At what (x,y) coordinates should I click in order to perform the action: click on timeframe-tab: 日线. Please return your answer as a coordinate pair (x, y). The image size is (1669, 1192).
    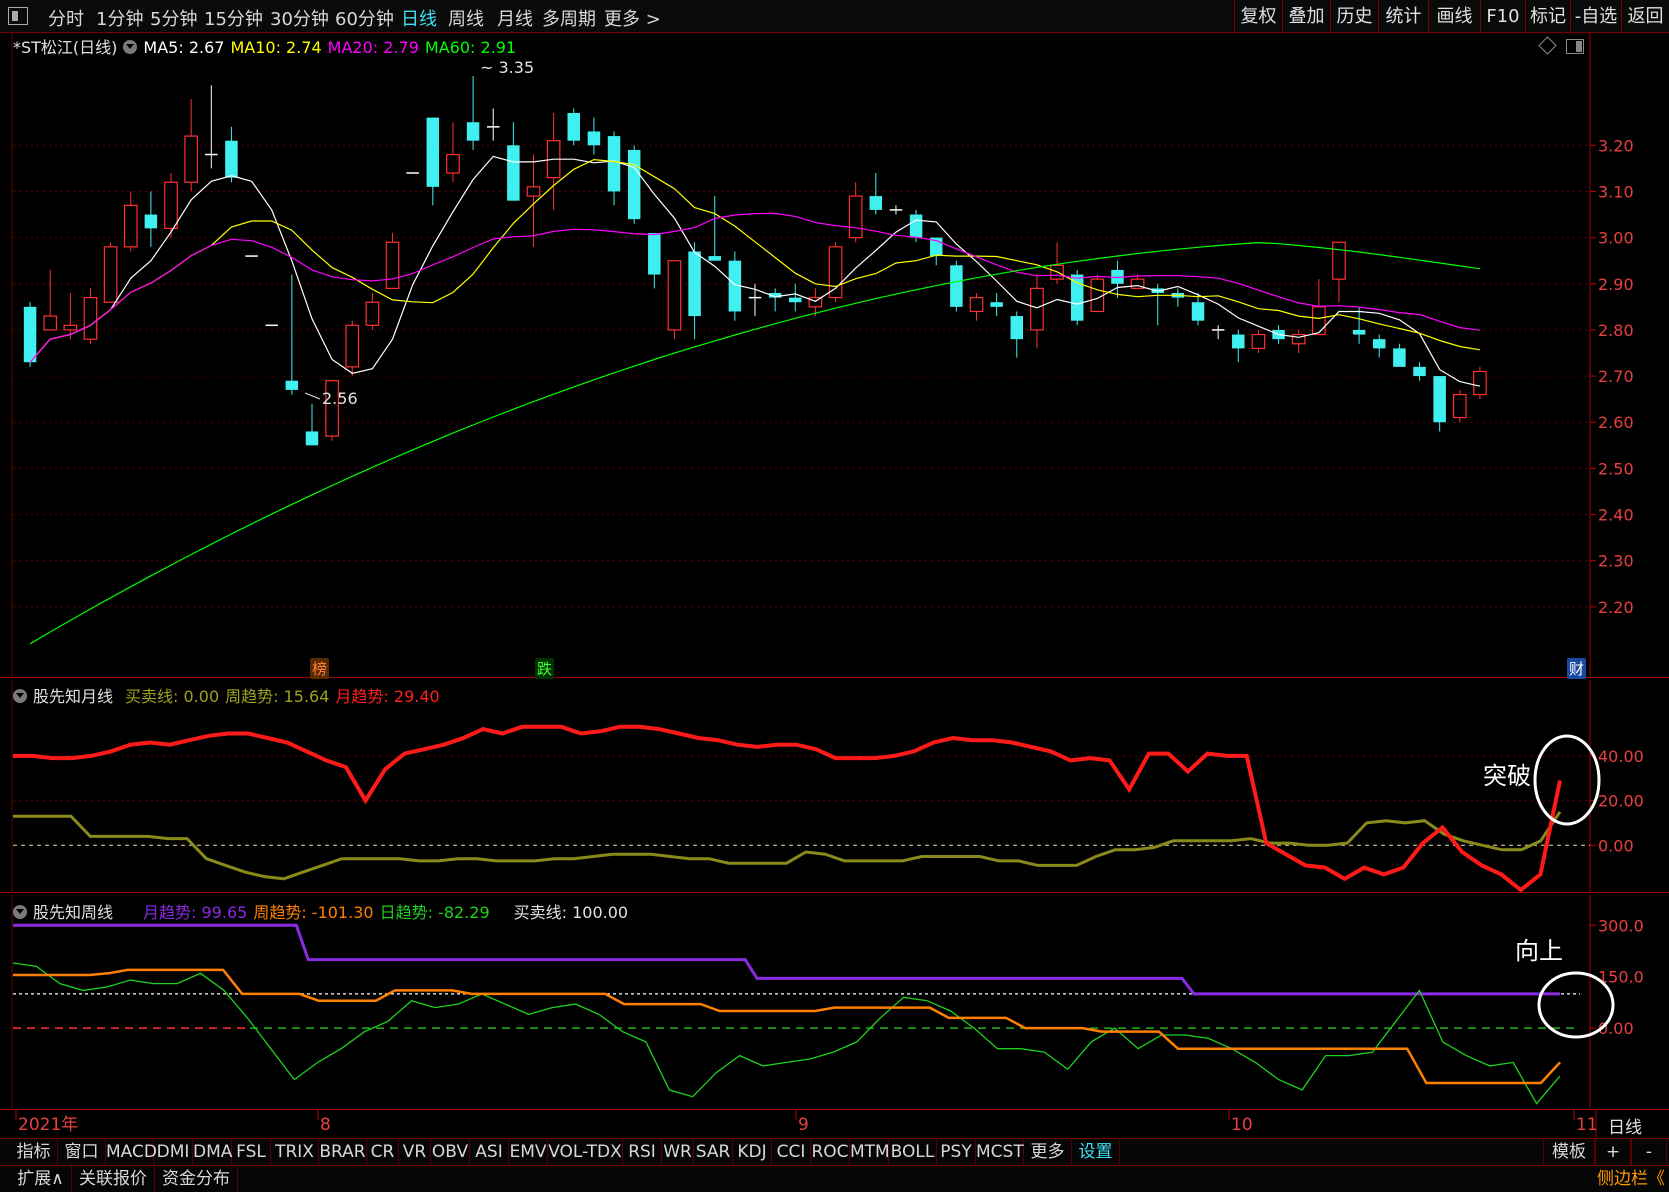
    Looking at the image, I should click on (419, 18).